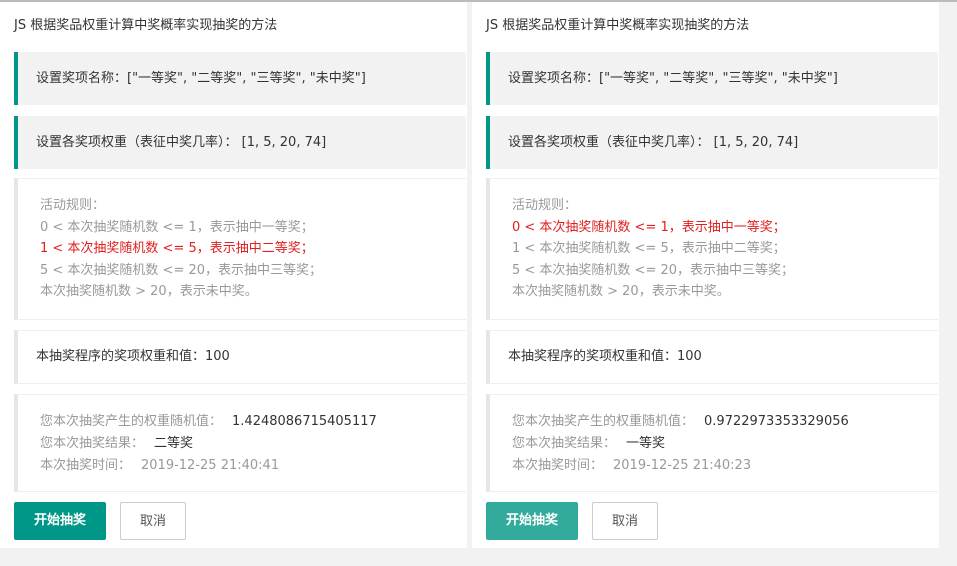 This screenshot has width=957, height=566. Describe the element at coordinates (304, 421) in the screenshot. I see `random-value: 1.4248086715405117` at that location.